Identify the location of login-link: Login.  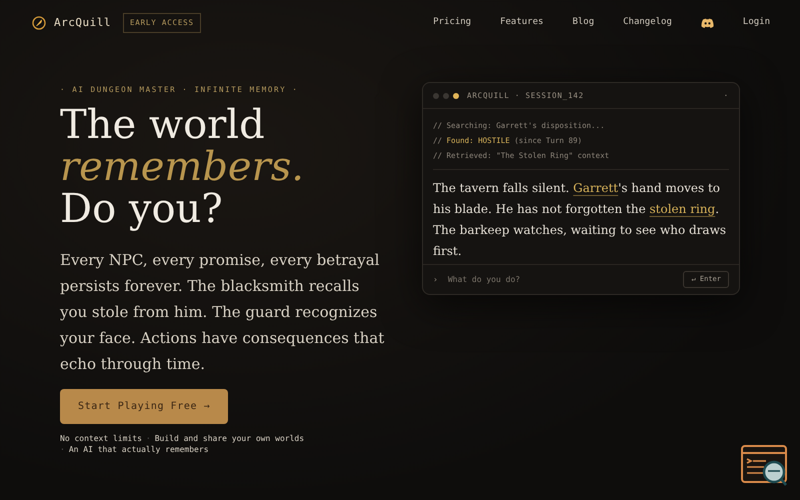
(756, 23).